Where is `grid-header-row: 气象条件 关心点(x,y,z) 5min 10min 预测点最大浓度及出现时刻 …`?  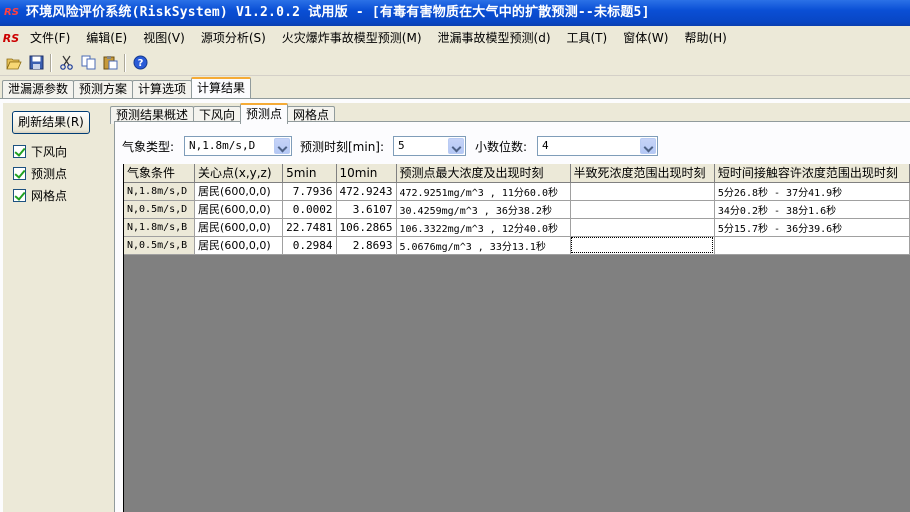
grid-header-row: 气象条件 关心点(x,y,z) 5min 10min 预测点最大浓度及出现时刻 … is located at coordinates (517, 173).